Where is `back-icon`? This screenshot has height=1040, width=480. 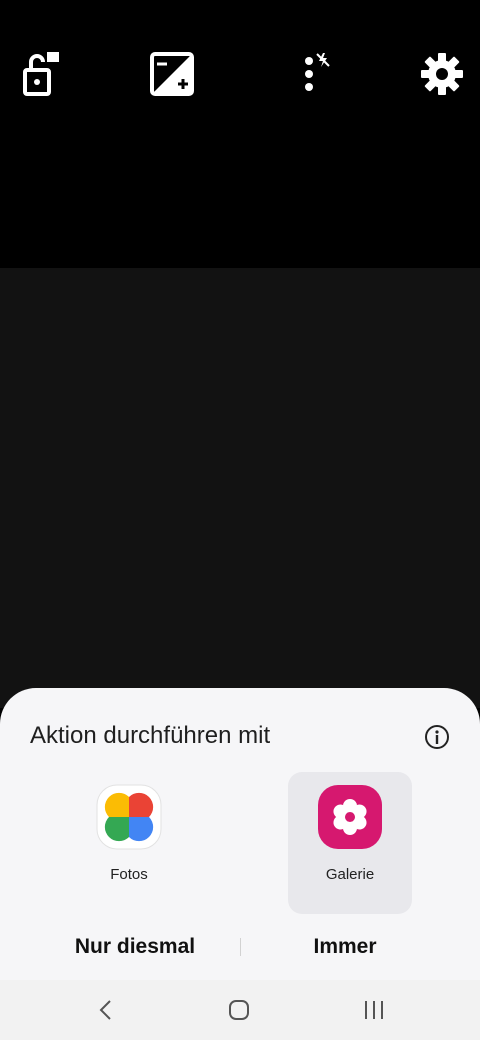
back-icon is located at coordinates (106, 1010).